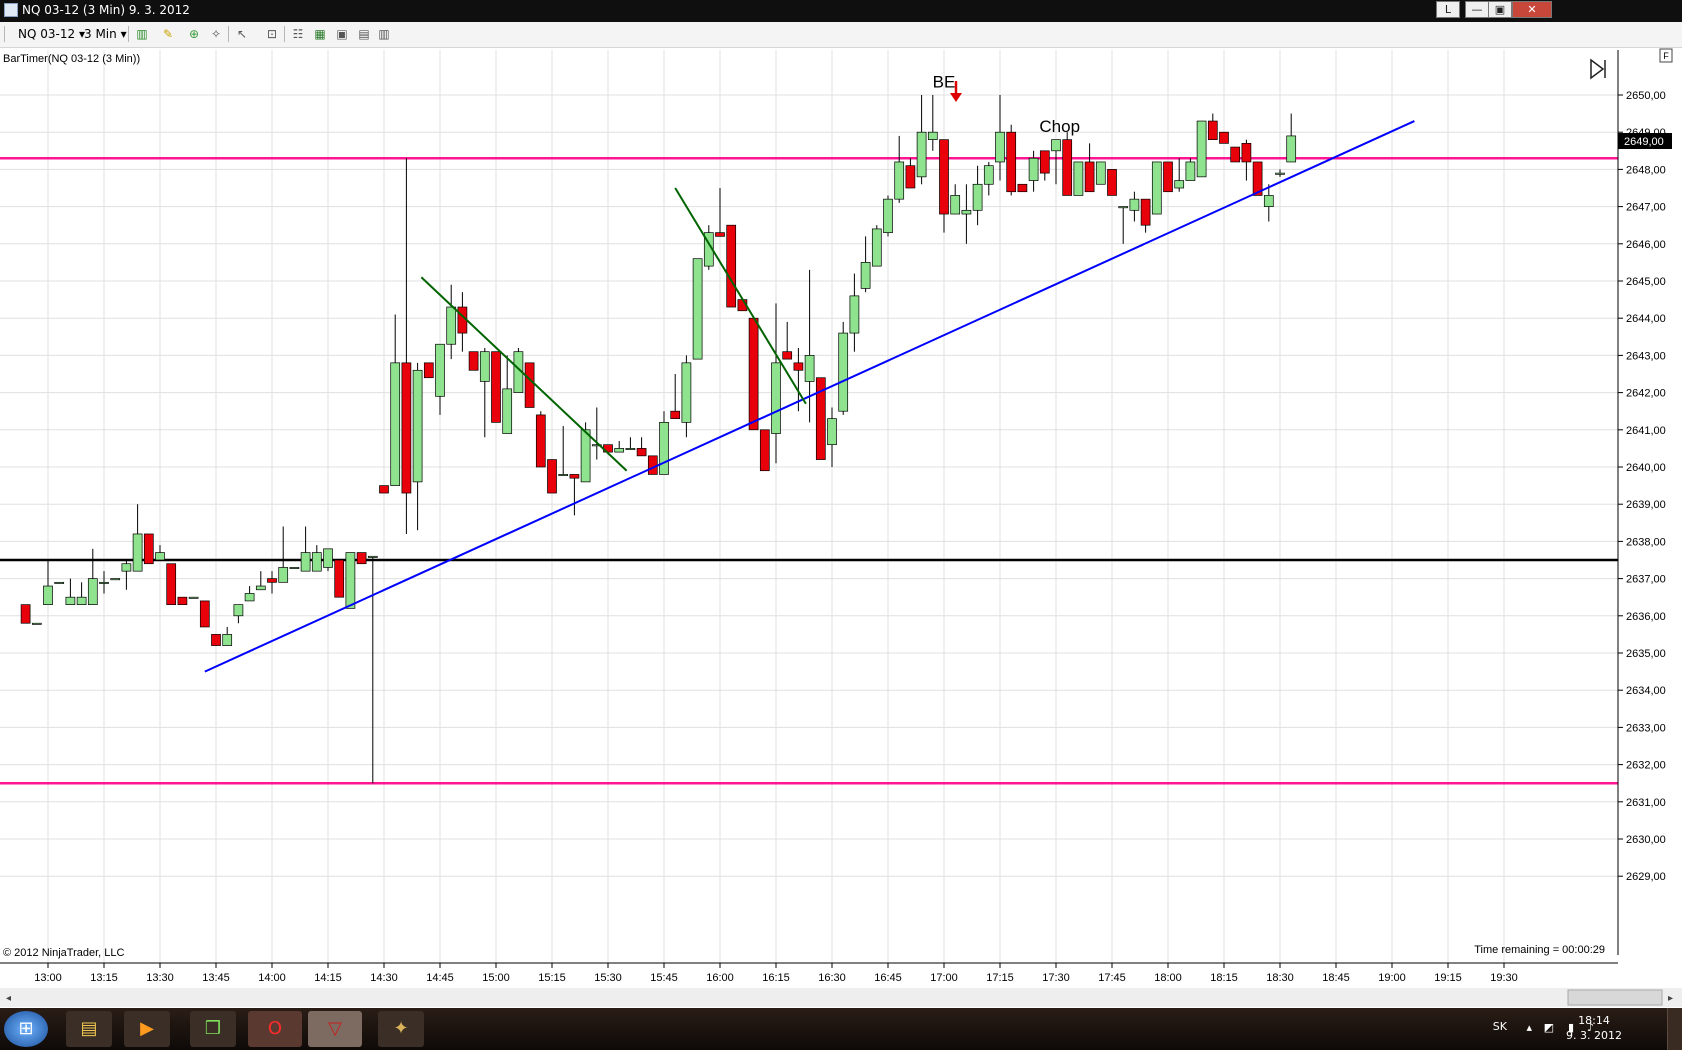  What do you see at coordinates (1615, 997) in the screenshot?
I see `scrollbar-thumb` at bounding box center [1615, 997].